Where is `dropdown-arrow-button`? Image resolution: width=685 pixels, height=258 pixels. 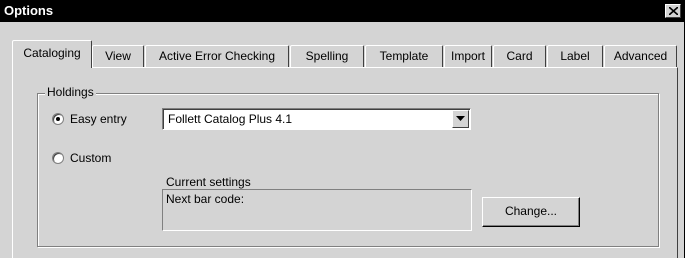
dropdown-arrow-button is located at coordinates (460, 119).